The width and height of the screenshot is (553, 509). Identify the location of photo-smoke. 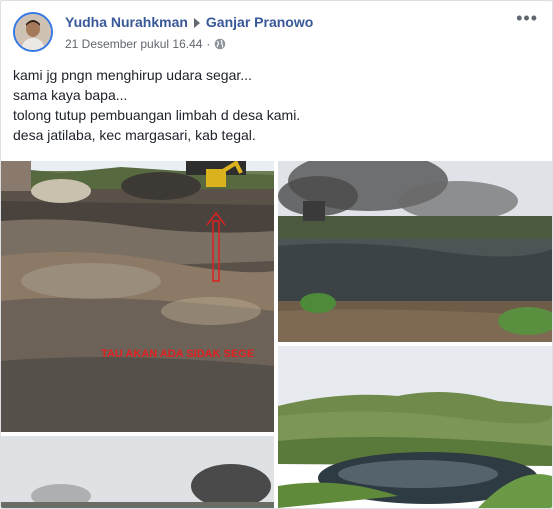
(137, 472).